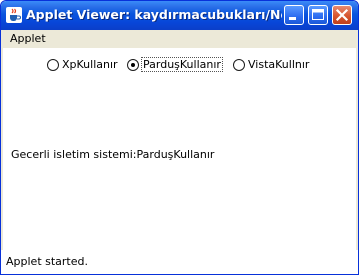 Image resolution: width=359 pixels, height=275 pixels. Describe the element at coordinates (28, 38) in the screenshot. I see `menu-applet: Applet` at that location.